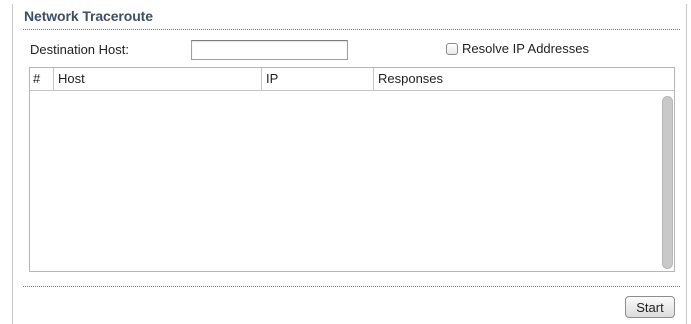 This screenshot has width=691, height=324. I want to click on resolve-ip-option: Resolve IP Addresses, so click(517, 48).